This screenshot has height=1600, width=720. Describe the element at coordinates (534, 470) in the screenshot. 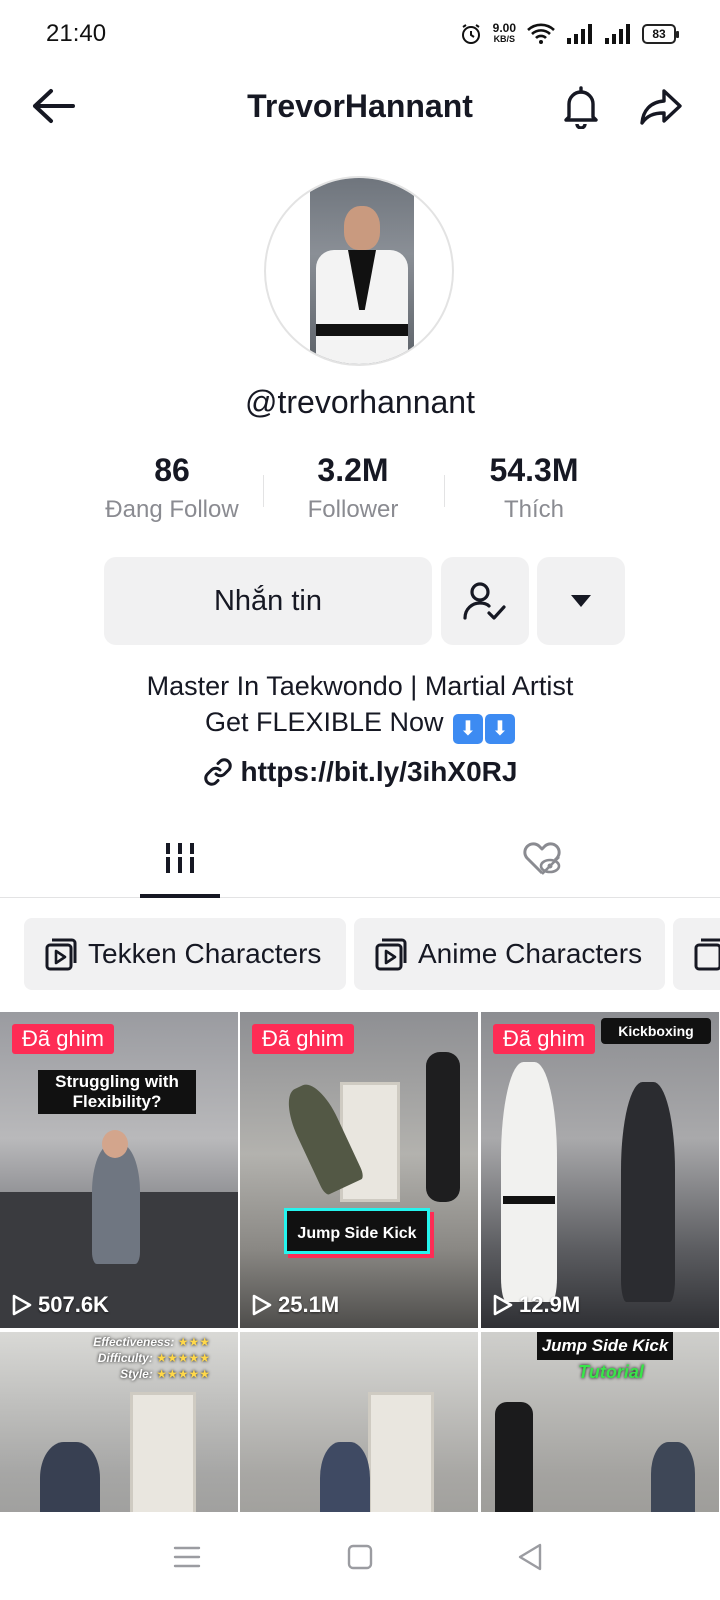

I see `stat-likes-value: 54.3M` at that location.